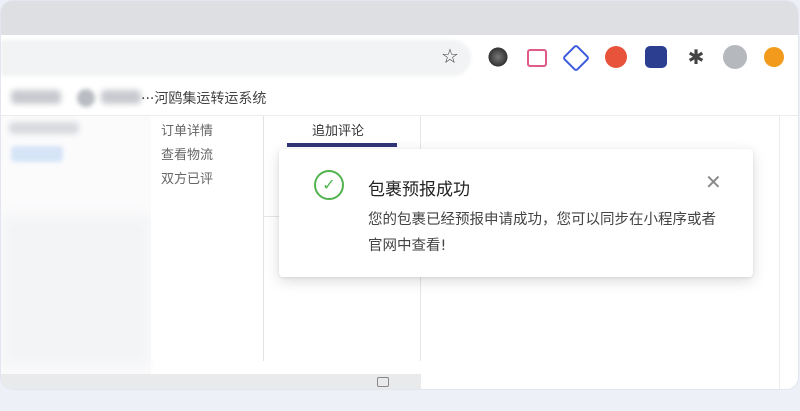 The width and height of the screenshot is (800, 411). What do you see at coordinates (329, 185) in the screenshot?
I see `success-check-icon: ✓` at bounding box center [329, 185].